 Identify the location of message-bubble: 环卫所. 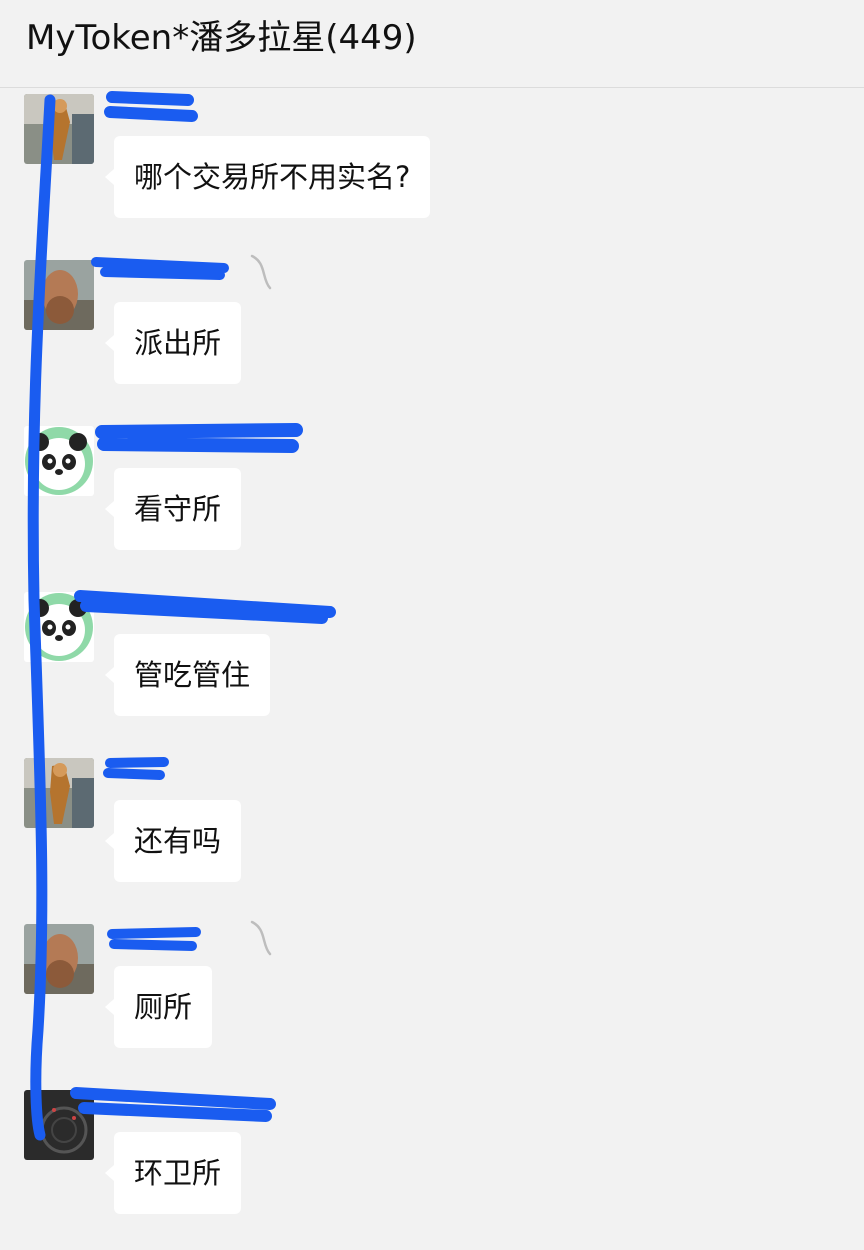
(173, 1173).